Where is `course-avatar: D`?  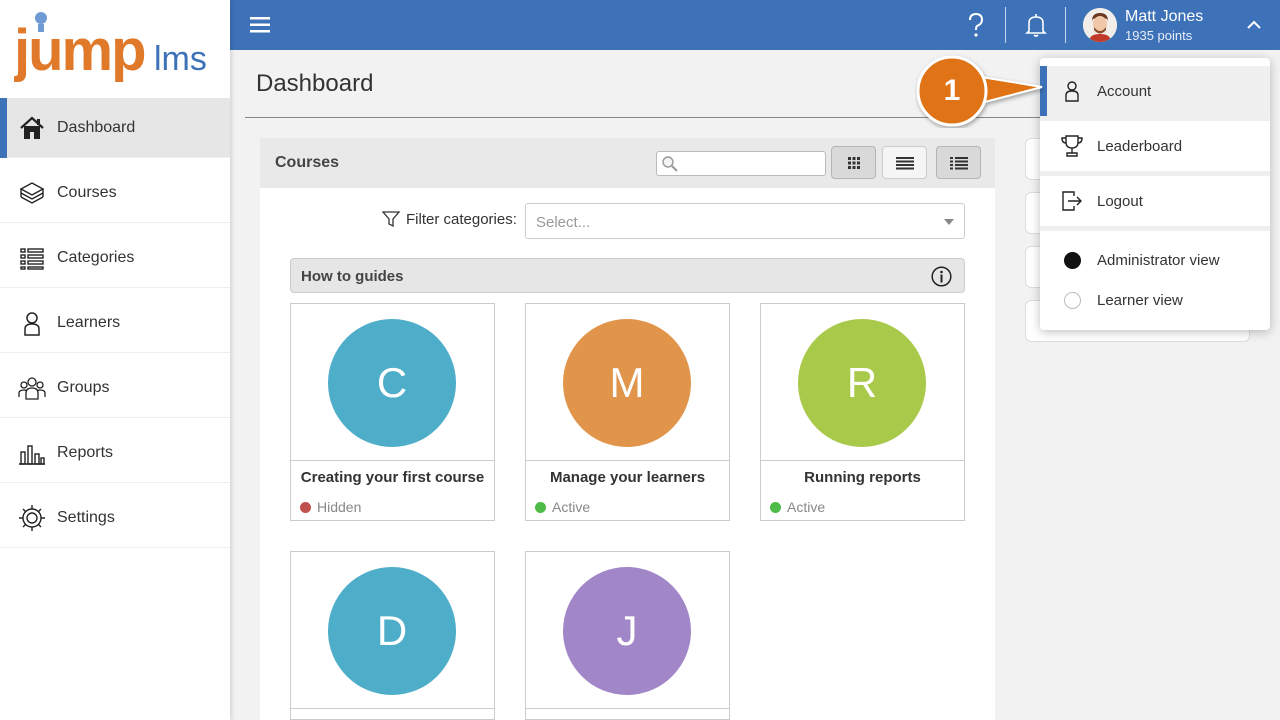 course-avatar: D is located at coordinates (392, 631).